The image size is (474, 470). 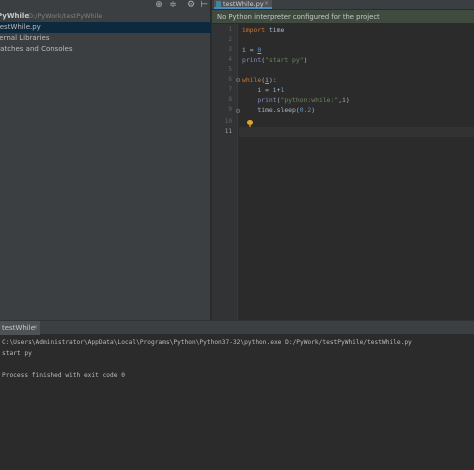 I want to click on project-toolbar: ⊕ ≑ ⚙ ⊢, so click(x=105, y=5).